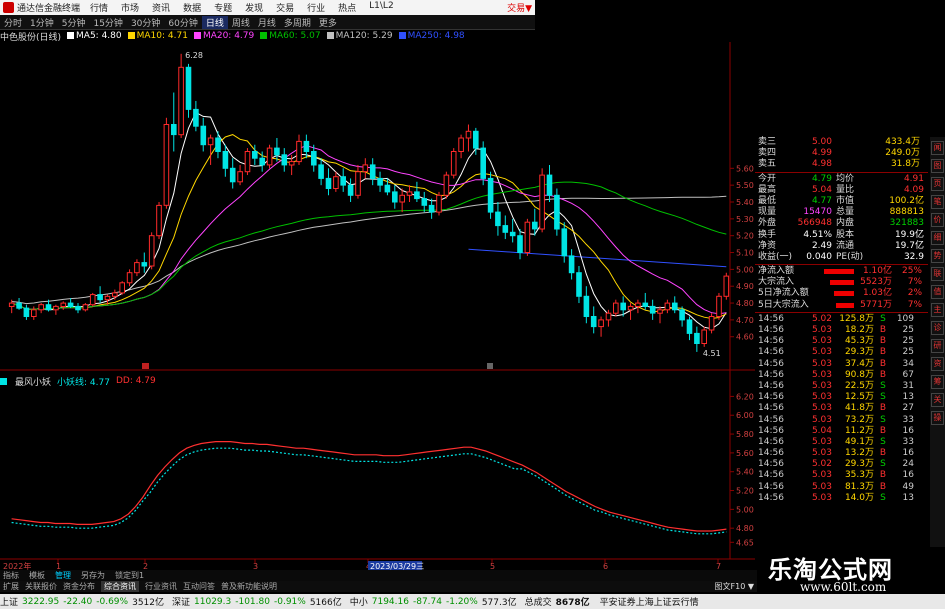 The width and height of the screenshot is (945, 609). What do you see at coordinates (859, 486) in the screenshot?
I see `tick-volume: 81.3万` at bounding box center [859, 486].